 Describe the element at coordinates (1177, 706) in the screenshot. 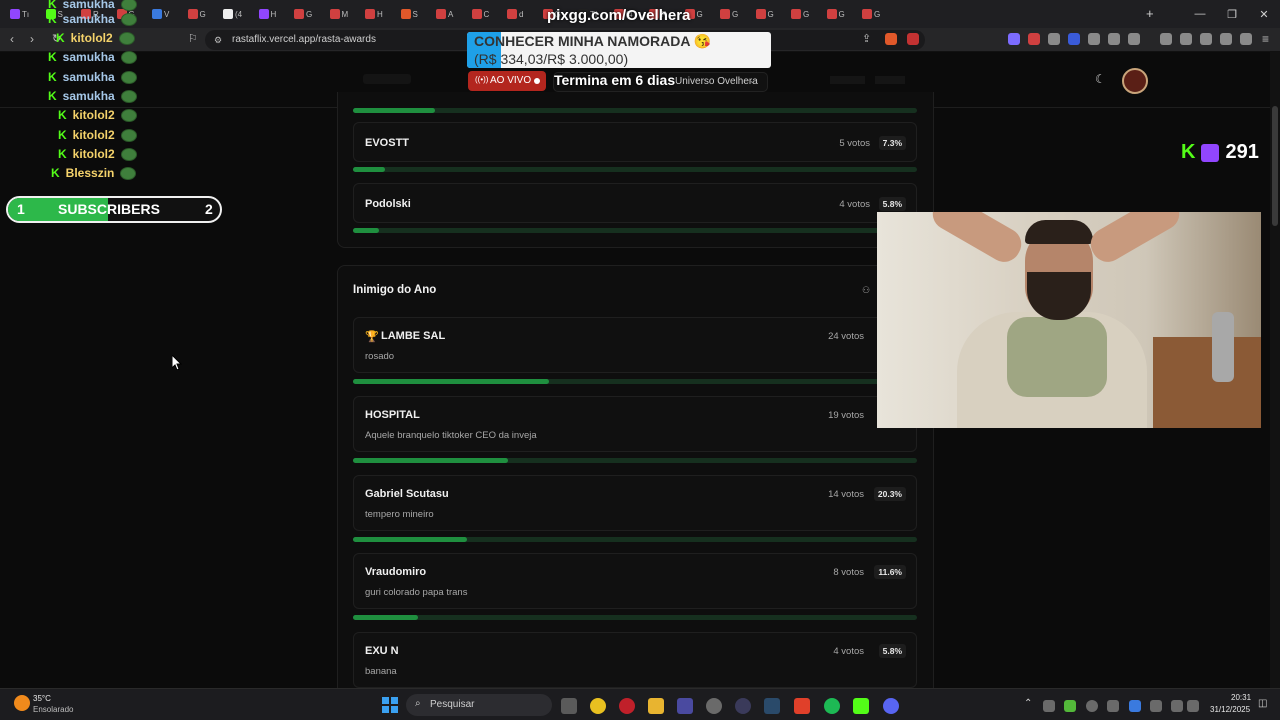

I see `wifi-icon` at that location.